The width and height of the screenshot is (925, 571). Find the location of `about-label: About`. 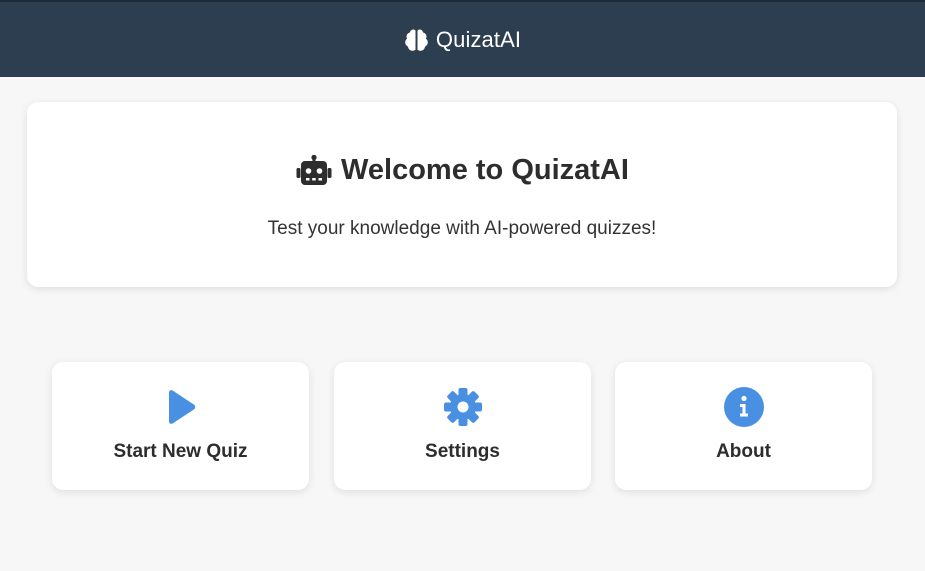

about-label: About is located at coordinates (743, 451).